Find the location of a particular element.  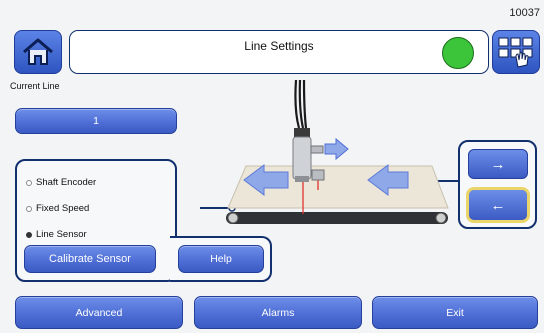

grid-hand-icon is located at coordinates (515, 52).